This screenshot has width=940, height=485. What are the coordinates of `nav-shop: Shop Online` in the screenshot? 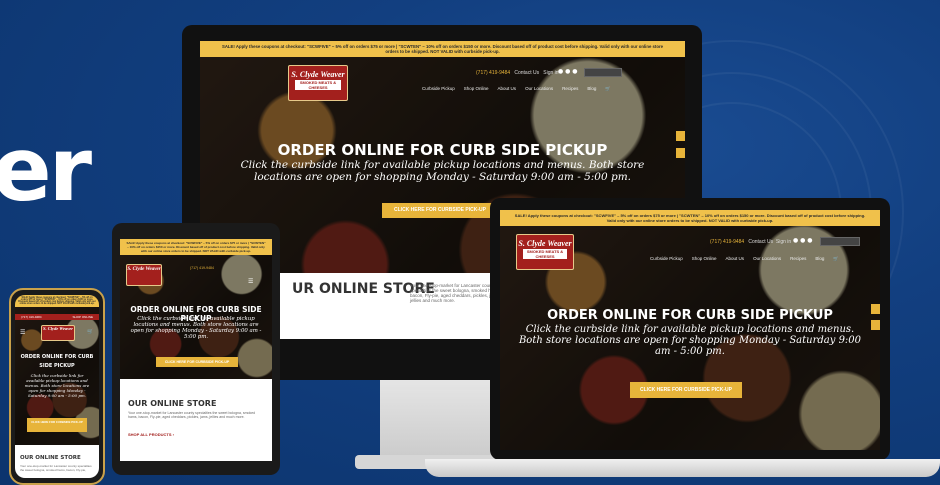 It's located at (476, 89).